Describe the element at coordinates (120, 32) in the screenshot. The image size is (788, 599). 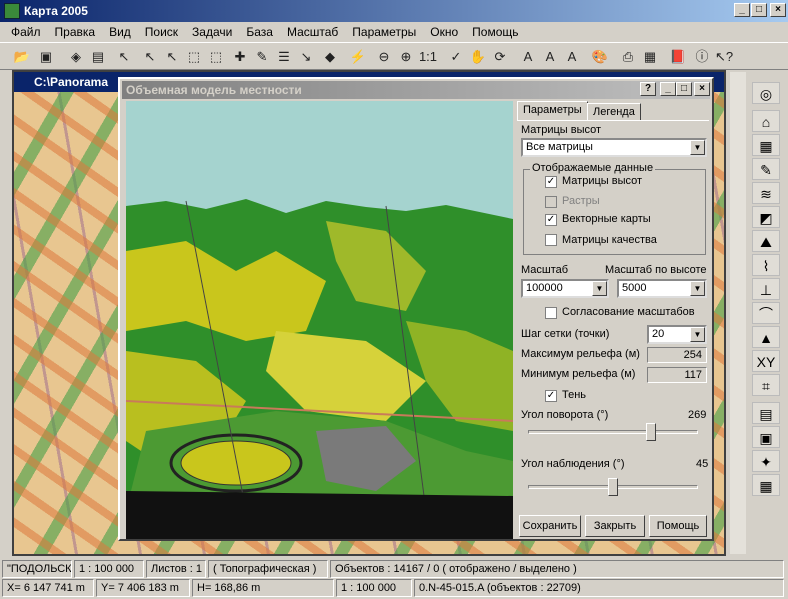
I see `menu-view: Вид` at that location.